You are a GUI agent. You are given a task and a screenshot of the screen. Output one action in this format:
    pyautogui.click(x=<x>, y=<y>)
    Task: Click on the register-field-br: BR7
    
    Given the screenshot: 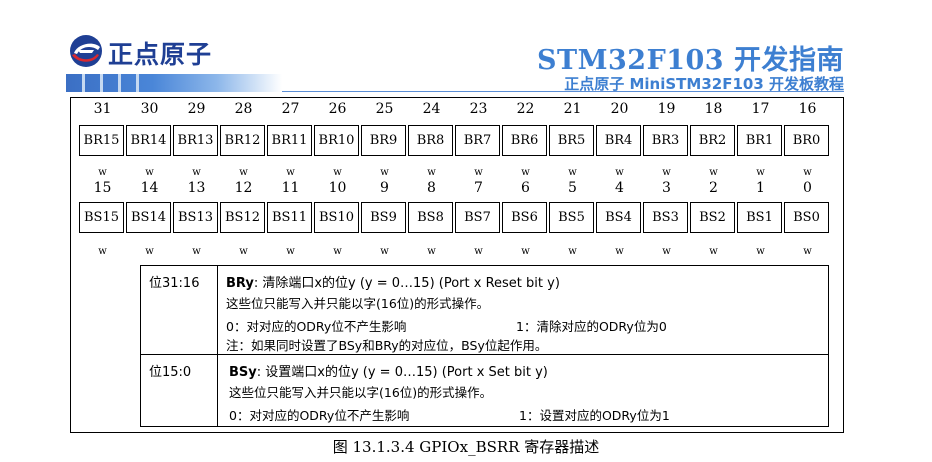 What is the action you would take?
    pyautogui.click(x=477, y=140)
    